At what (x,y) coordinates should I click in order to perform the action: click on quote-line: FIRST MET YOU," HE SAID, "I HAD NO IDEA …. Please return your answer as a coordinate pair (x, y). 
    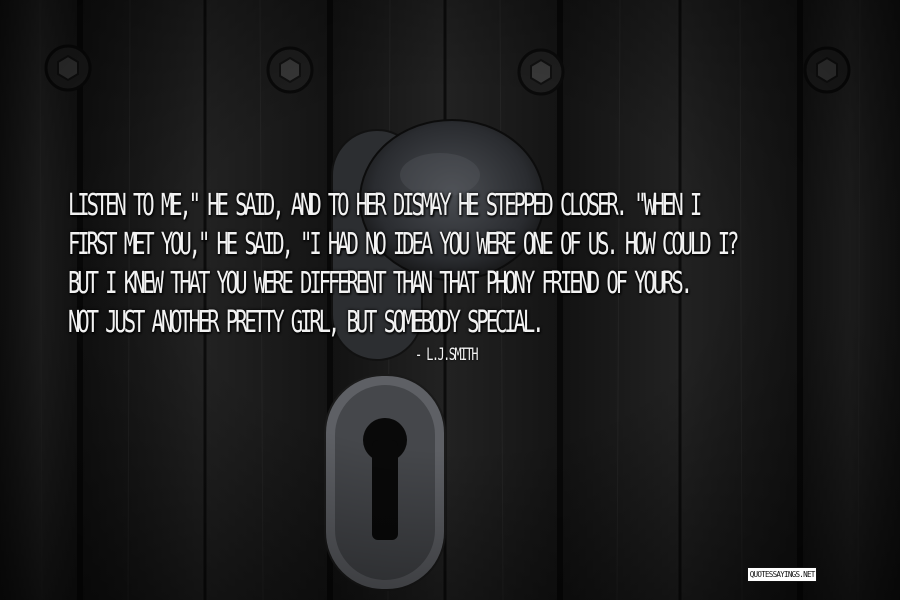
    Looking at the image, I should click on (403, 243).